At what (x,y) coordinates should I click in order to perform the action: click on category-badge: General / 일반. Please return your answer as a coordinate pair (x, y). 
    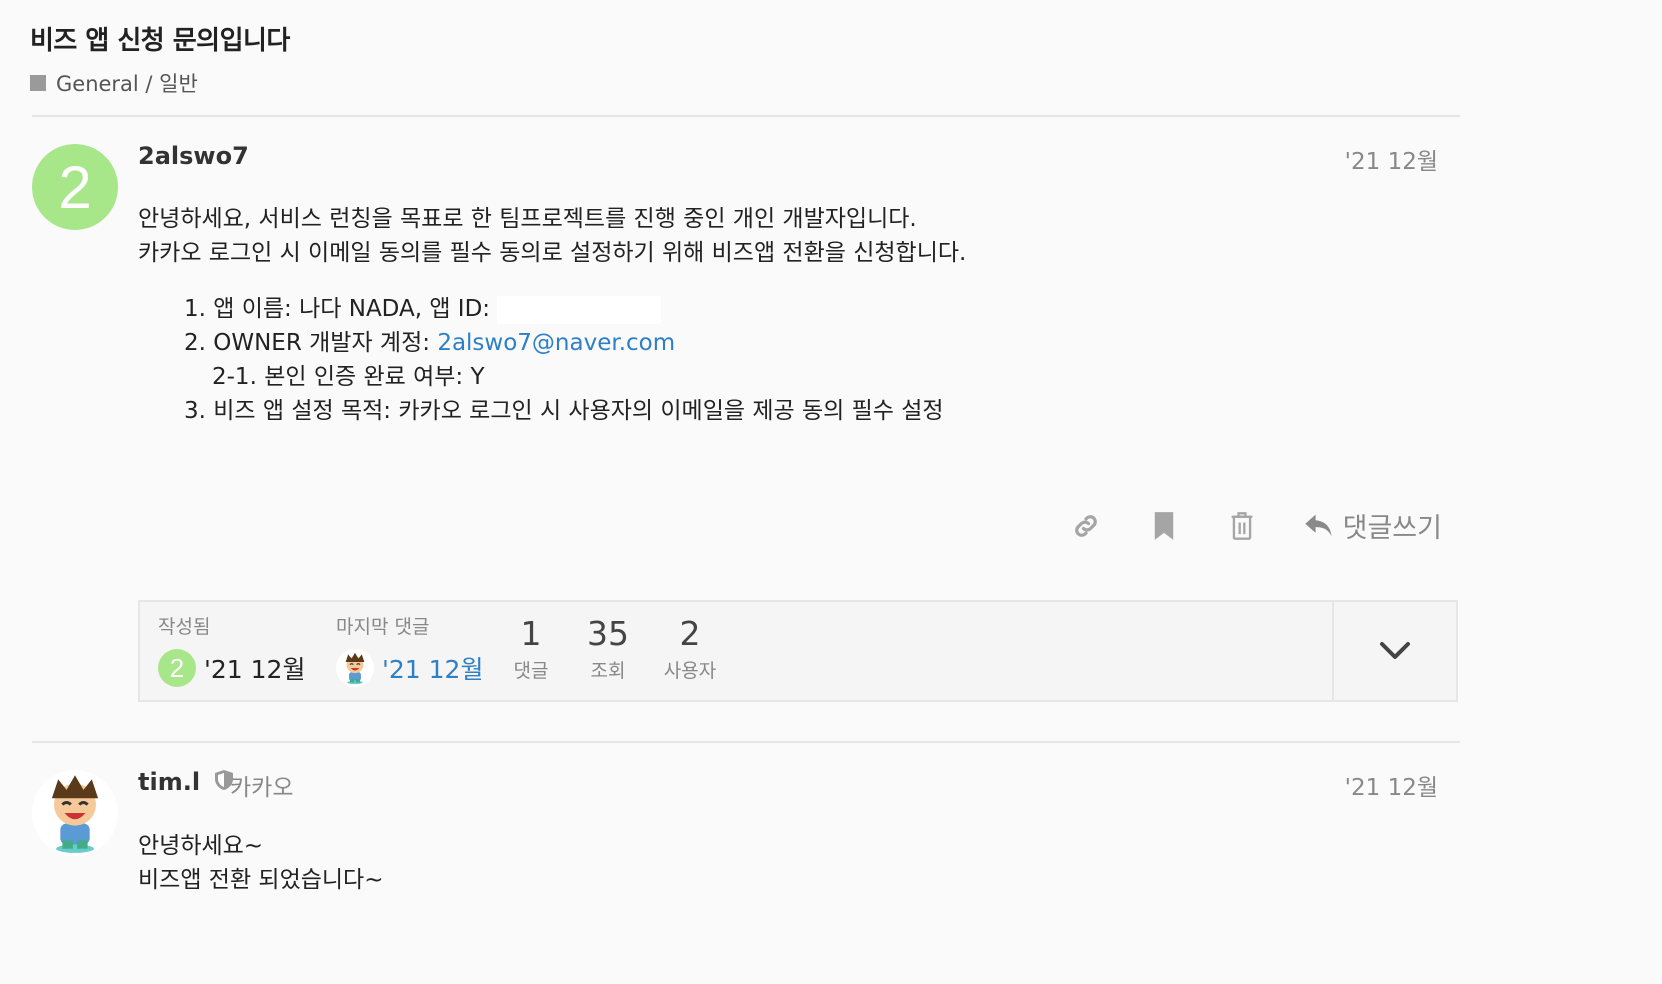
    Looking at the image, I should click on (114, 83).